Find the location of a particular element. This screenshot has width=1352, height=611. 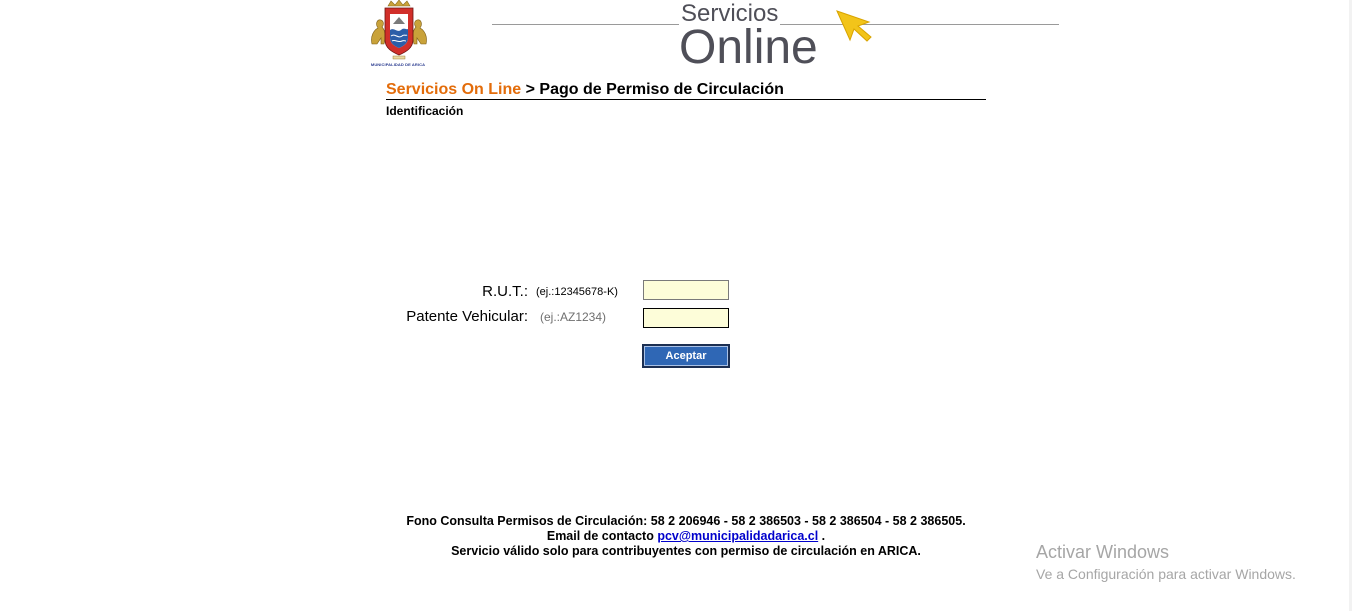

coat-of-arms-icon is located at coordinates (399, 30).